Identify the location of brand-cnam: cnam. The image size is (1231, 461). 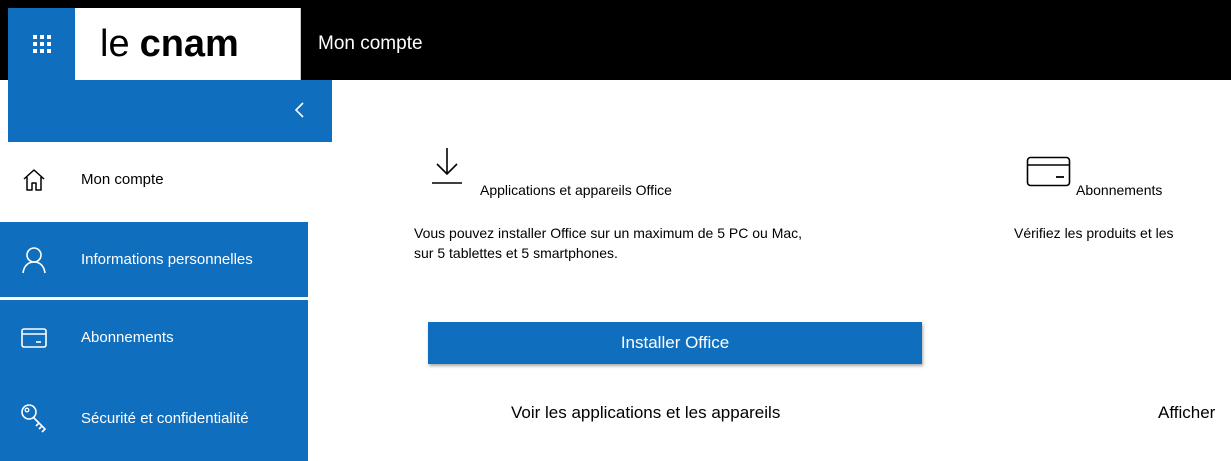
(189, 43).